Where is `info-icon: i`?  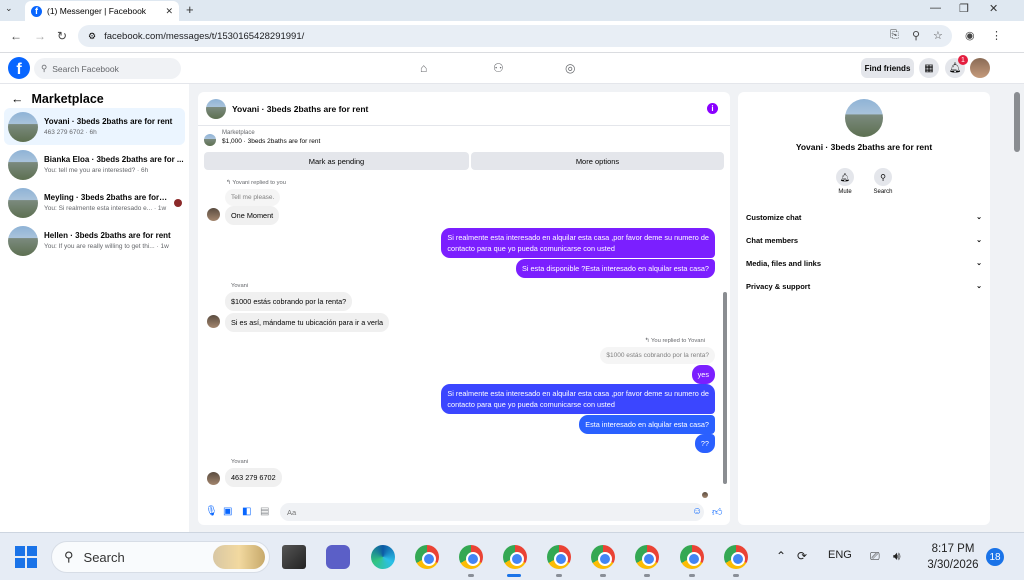 info-icon: i is located at coordinates (712, 108).